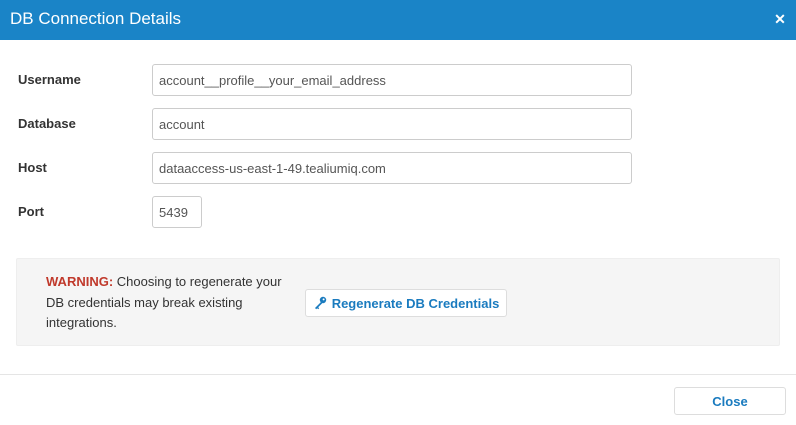 The image size is (796, 425). Describe the element at coordinates (49, 79) in the screenshot. I see `username-label: Username` at that location.